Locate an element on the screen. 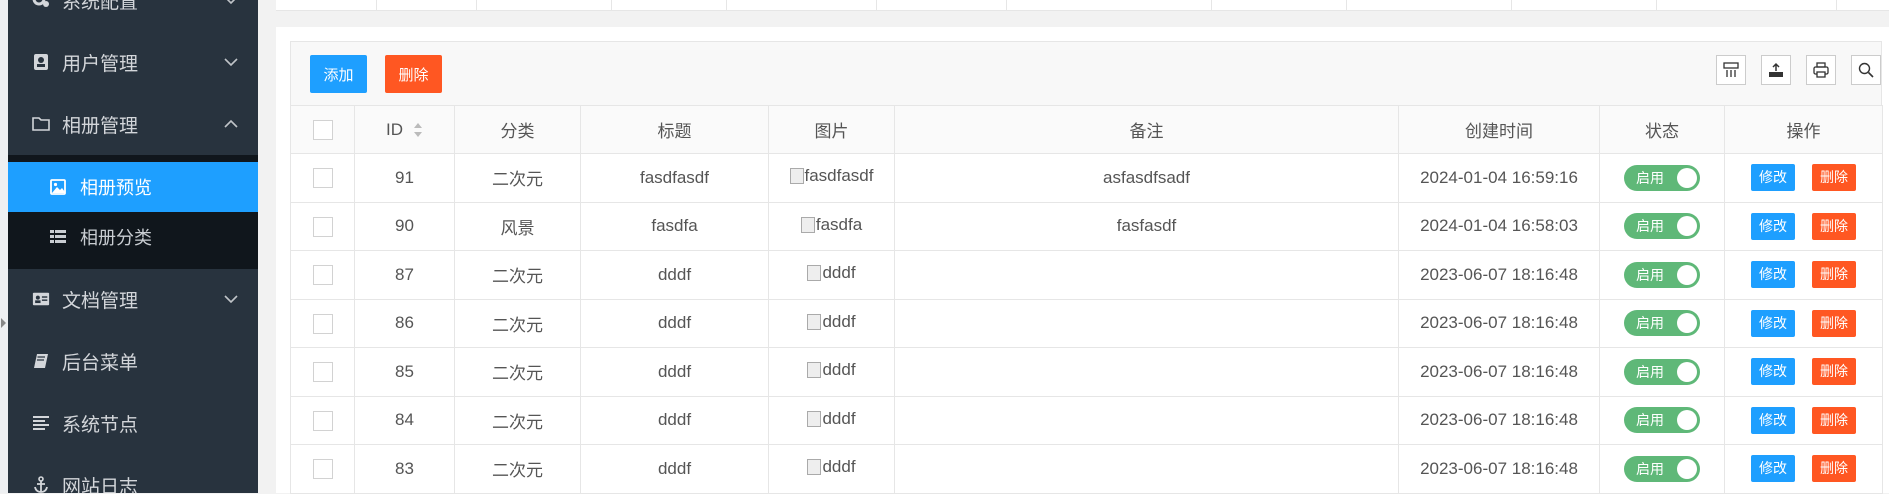 This screenshot has width=1889, height=494. sidebar-item-system-nodes: 系统节点 is located at coordinates (133, 423).